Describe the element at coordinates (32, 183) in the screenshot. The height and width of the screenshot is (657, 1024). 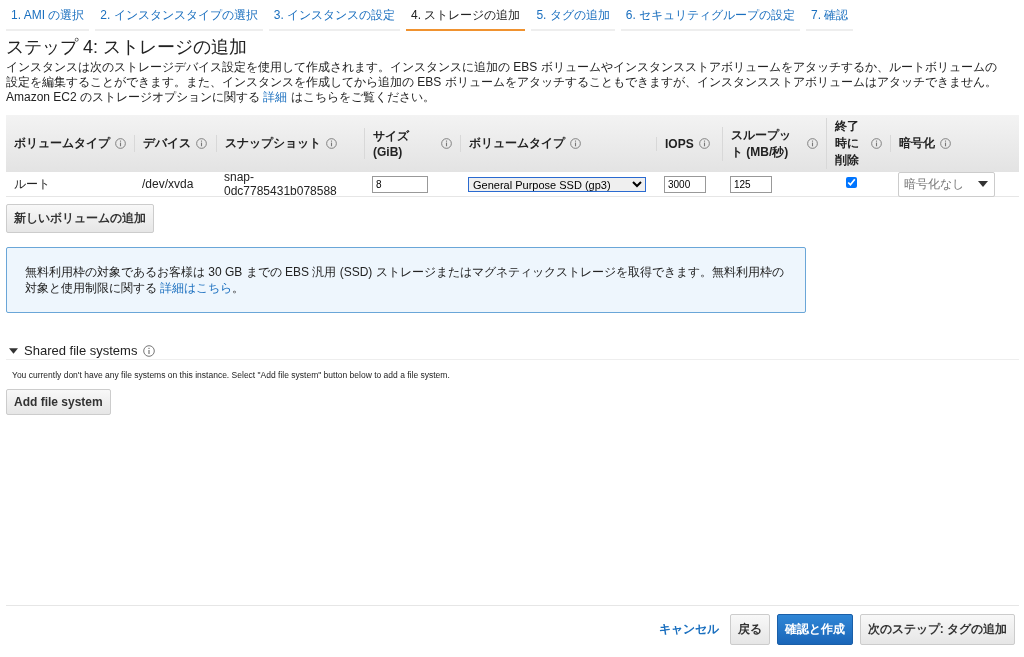
I see `table-cell: ルート` at that location.